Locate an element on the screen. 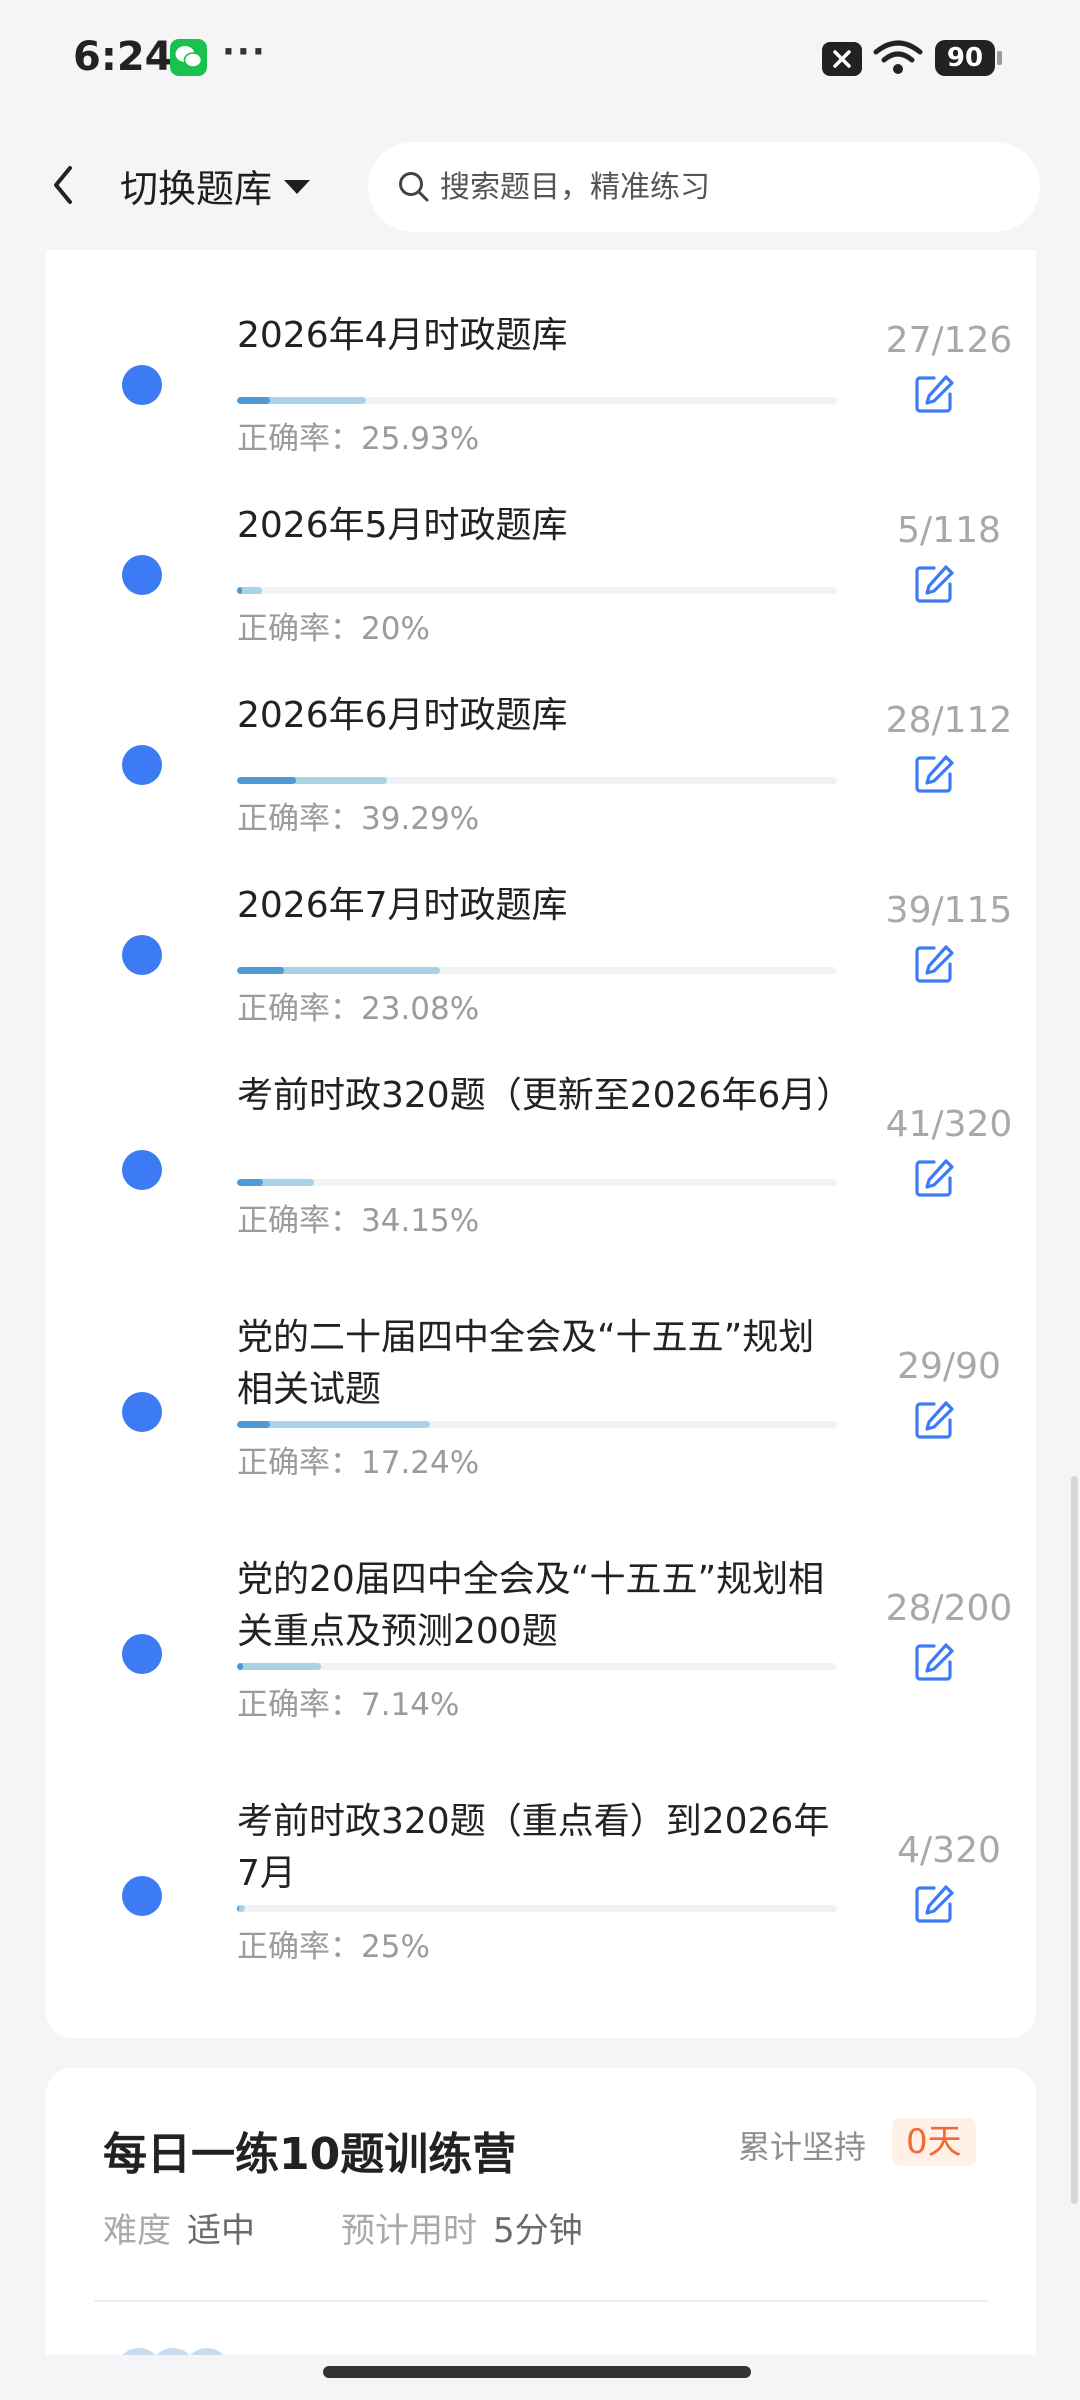 This screenshot has height=2400, width=1080. scrollbar is located at coordinates (1074, 1840).